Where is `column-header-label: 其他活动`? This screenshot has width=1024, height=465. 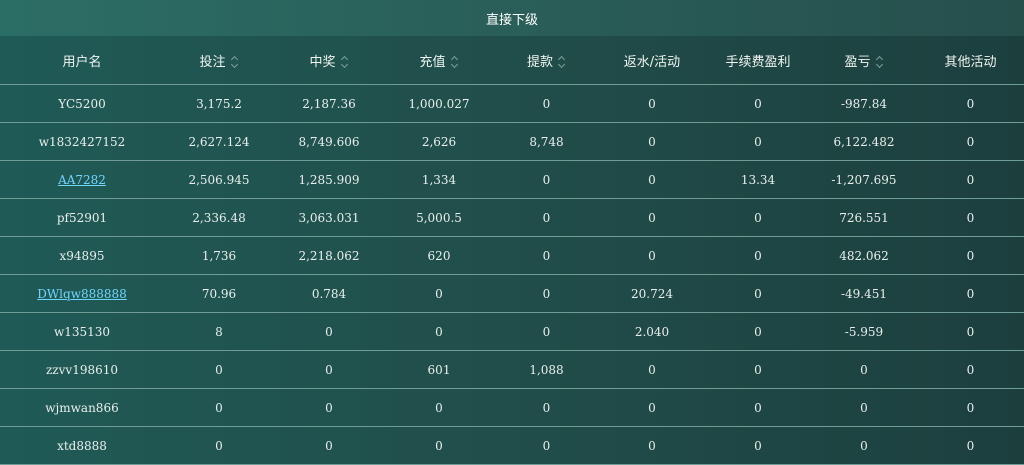 column-header-label: 其他活动 is located at coordinates (970, 62).